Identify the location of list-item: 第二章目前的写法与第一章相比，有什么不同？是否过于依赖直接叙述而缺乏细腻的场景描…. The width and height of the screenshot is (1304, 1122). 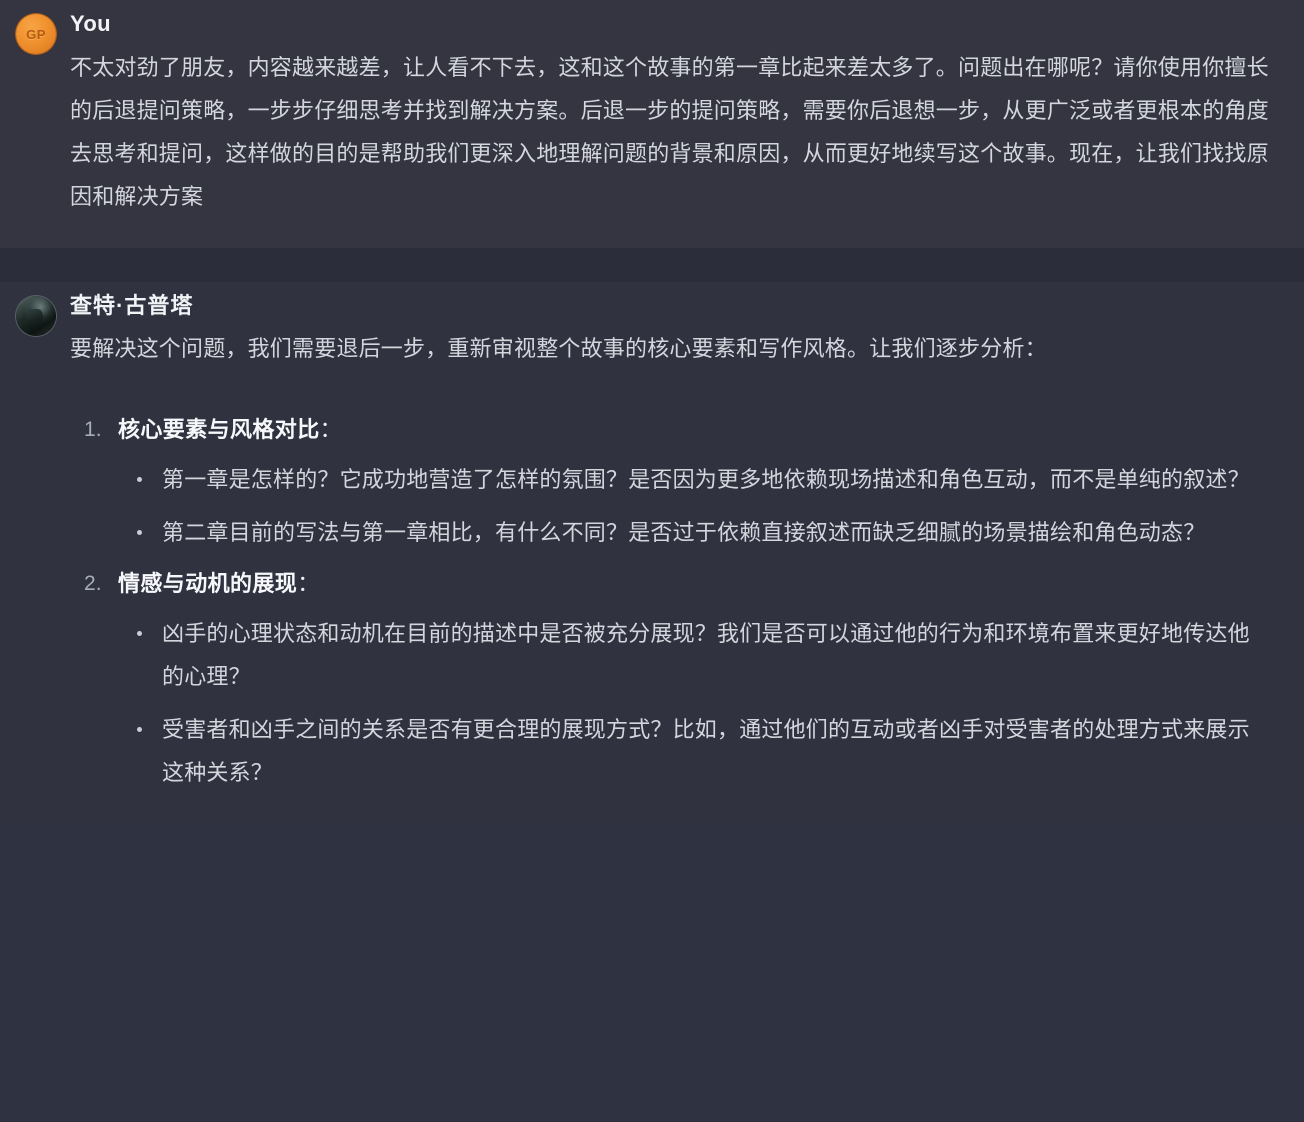
(694, 532).